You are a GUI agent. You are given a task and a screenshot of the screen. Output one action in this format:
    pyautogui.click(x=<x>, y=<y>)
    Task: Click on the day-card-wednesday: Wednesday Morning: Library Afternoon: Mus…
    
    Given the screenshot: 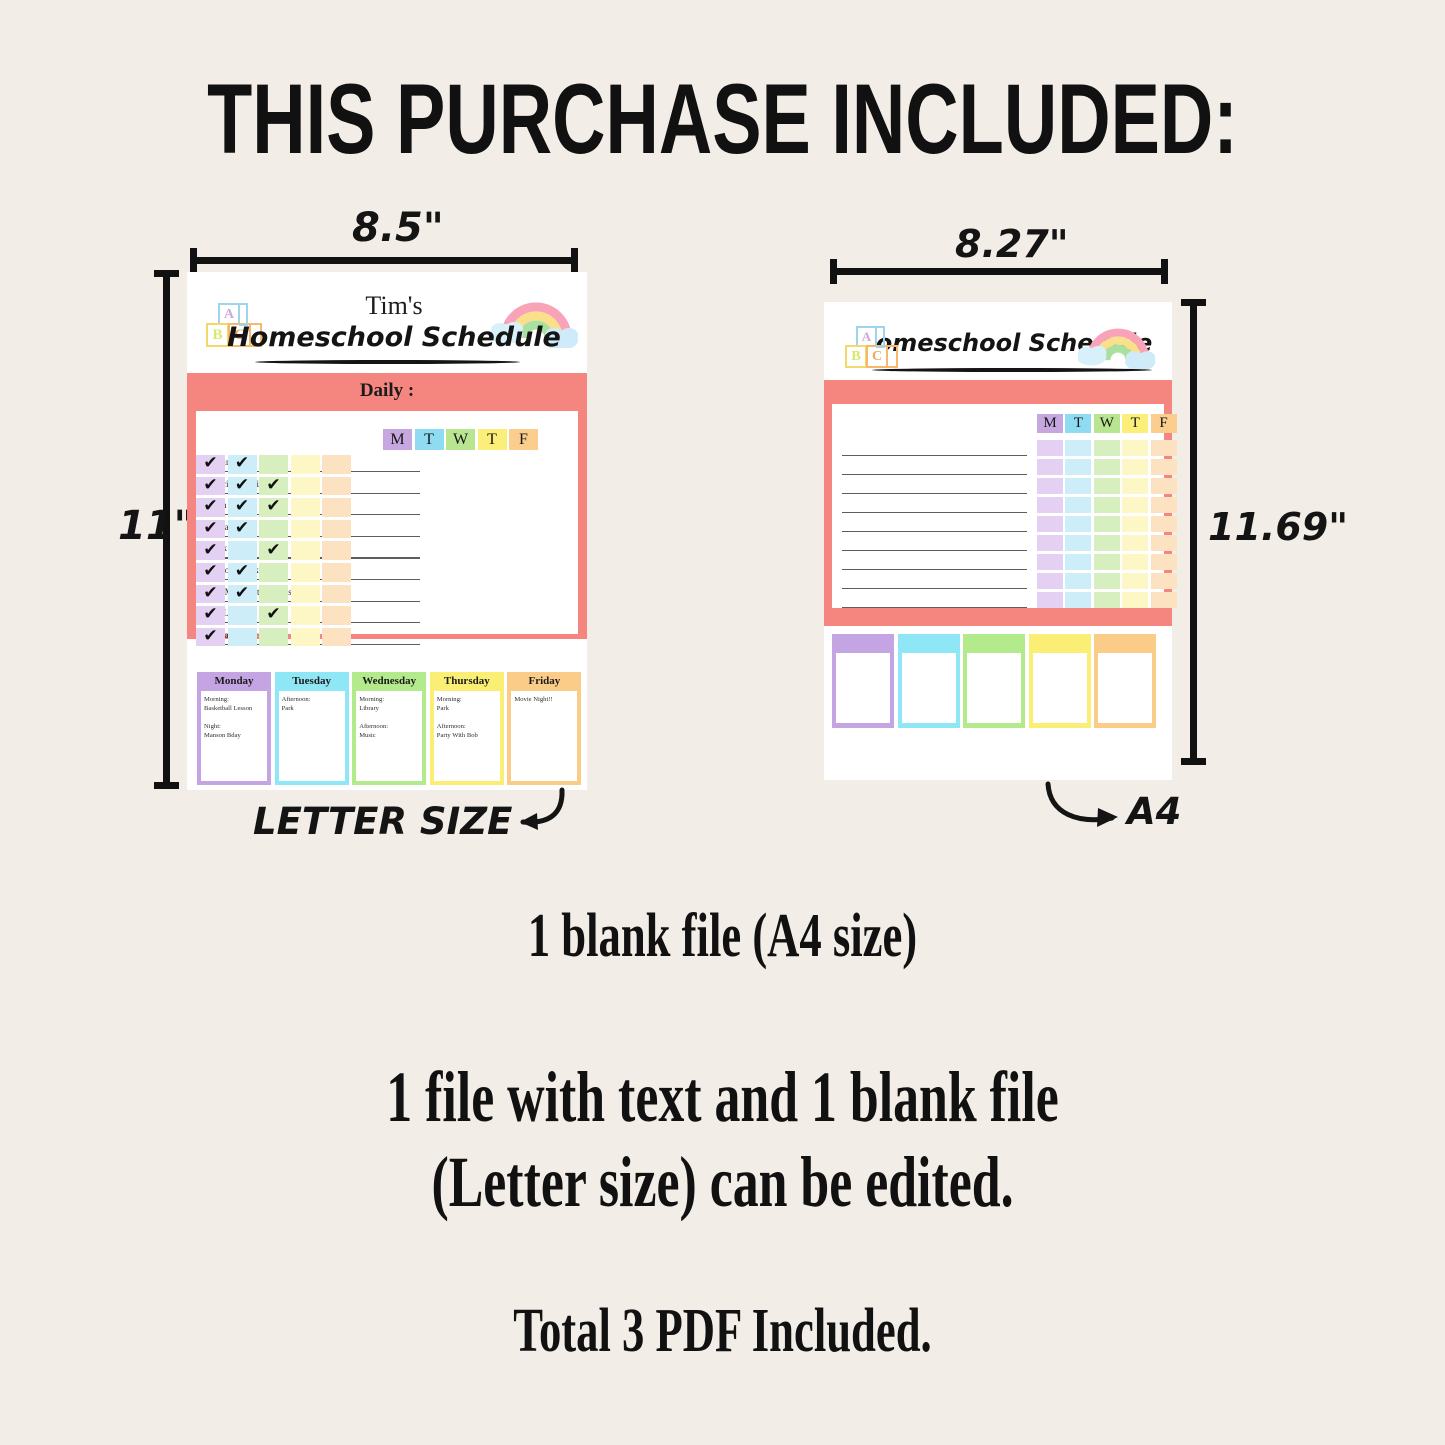 What is the action you would take?
    pyautogui.click(x=389, y=728)
    